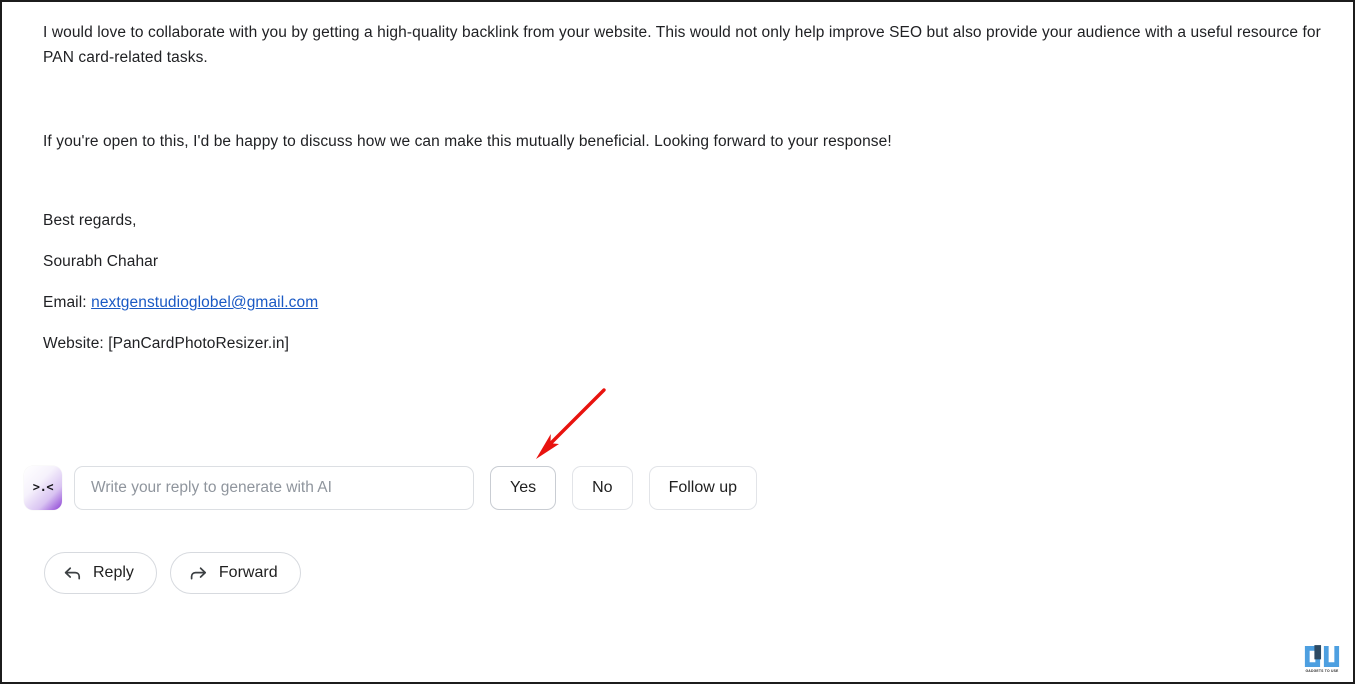  Describe the element at coordinates (523, 488) in the screenshot. I see `suggestion-yes-button: Yes` at that location.